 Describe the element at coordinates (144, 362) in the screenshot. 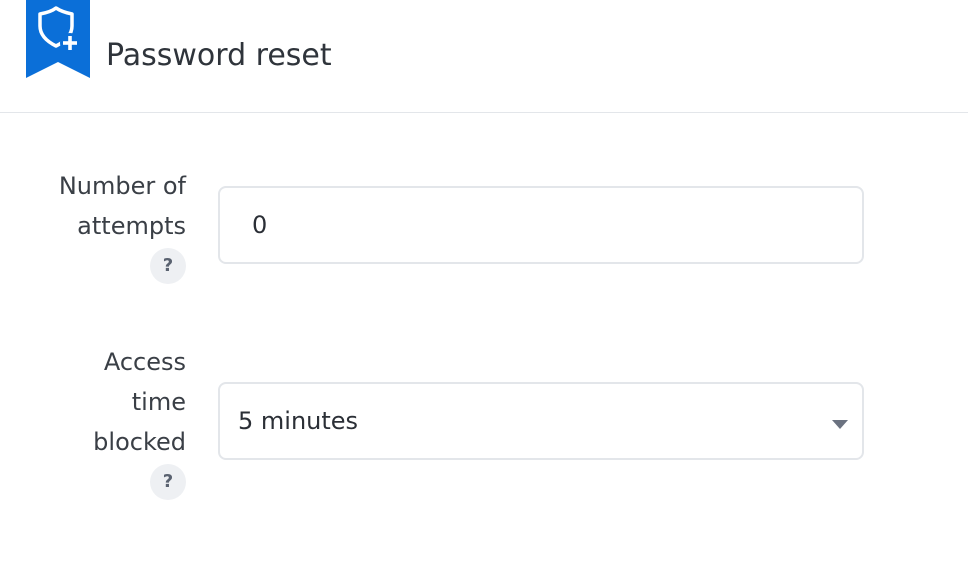

I see `blocked-label-line1: Access` at that location.